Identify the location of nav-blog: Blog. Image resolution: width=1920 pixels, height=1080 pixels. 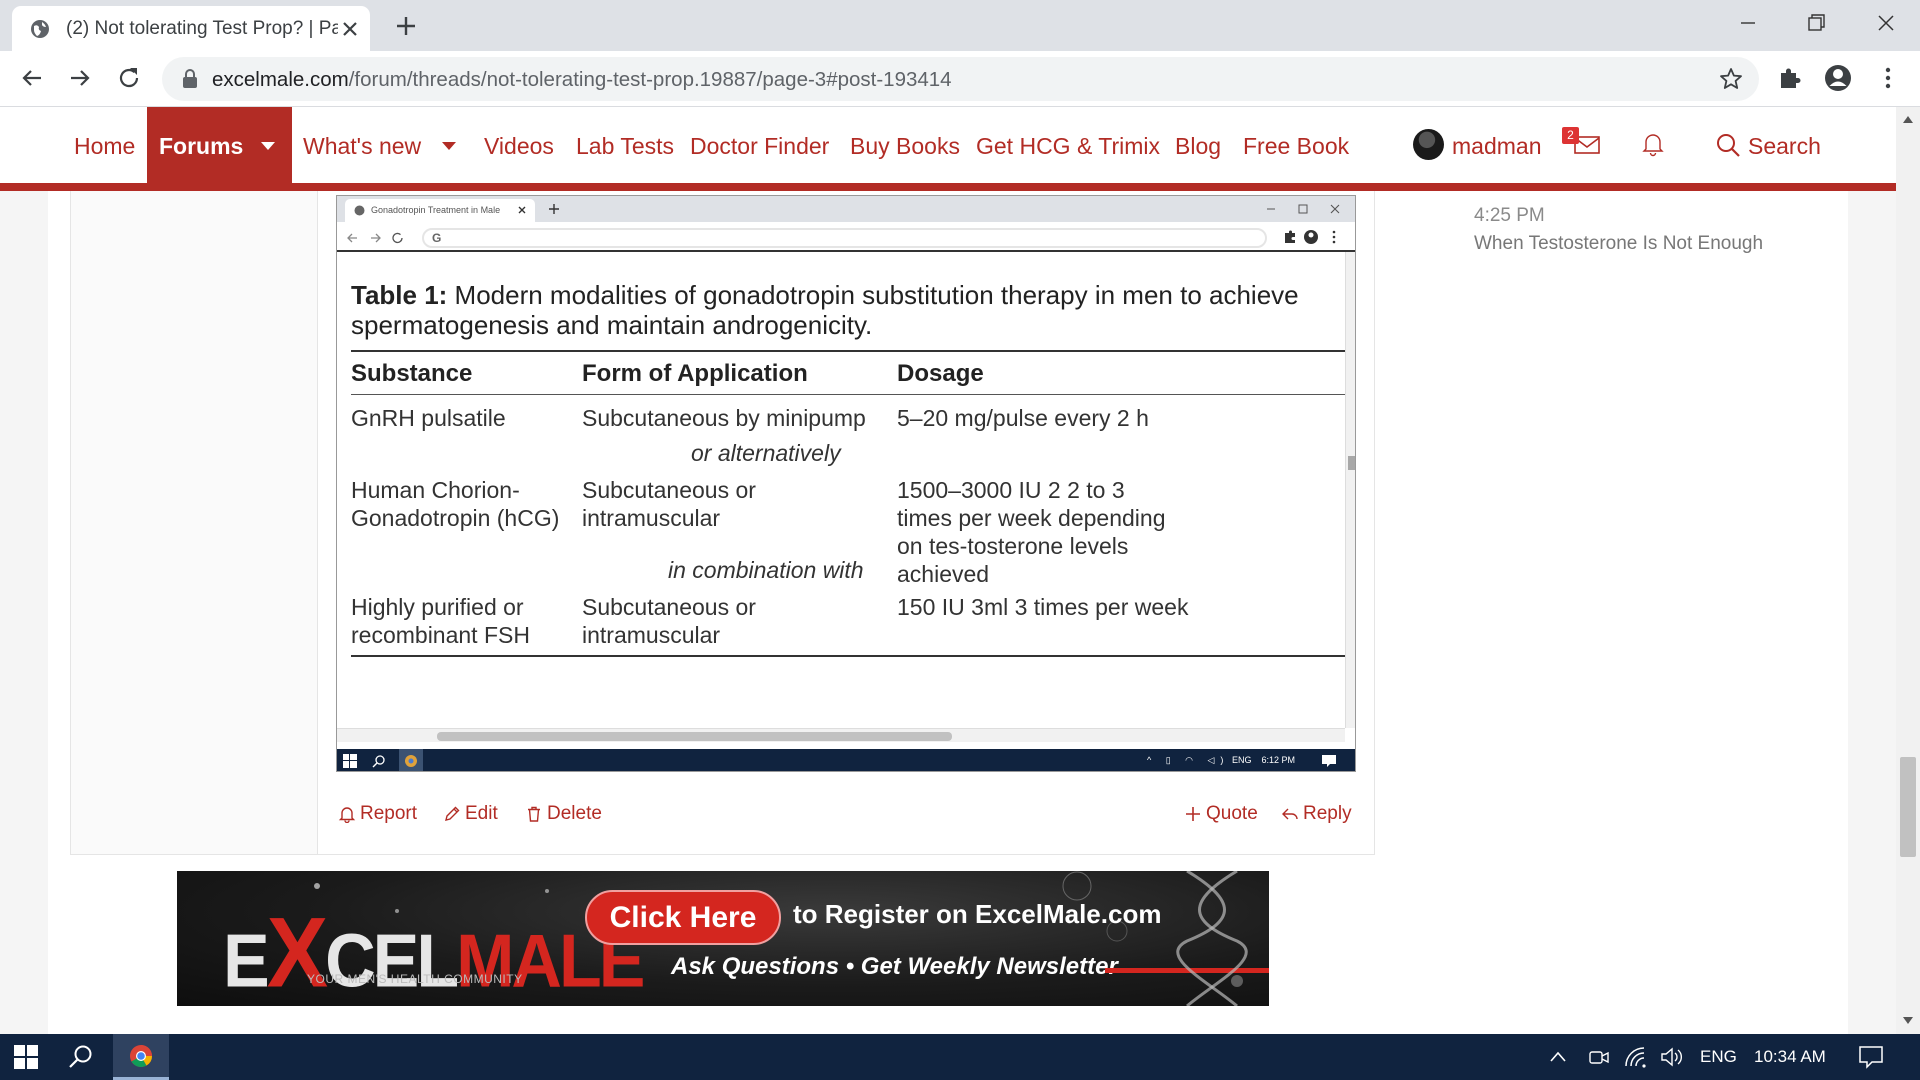
(1198, 146).